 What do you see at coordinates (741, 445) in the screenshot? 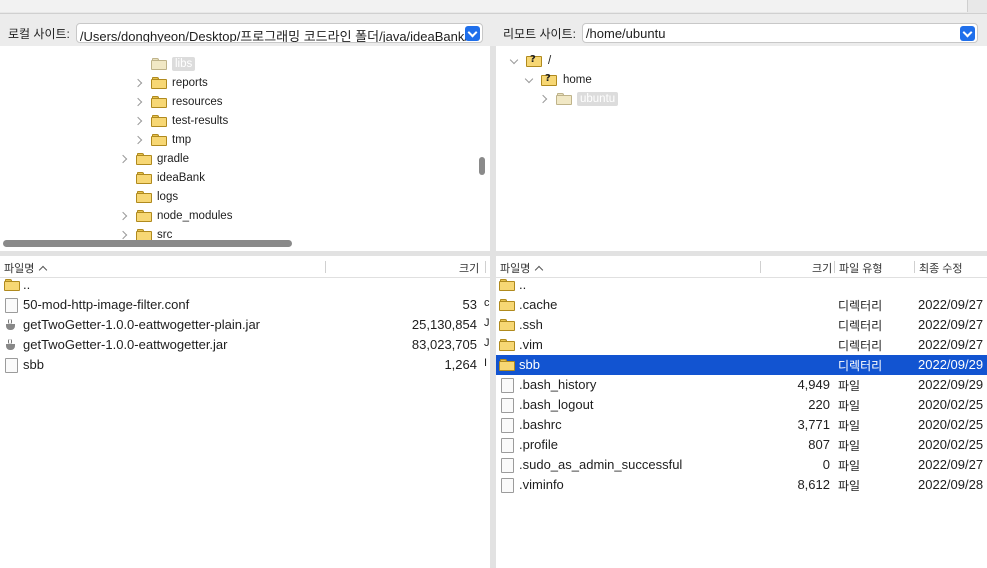
I see `table-row: .profile 807 파일 2020/02/25` at bounding box center [741, 445].